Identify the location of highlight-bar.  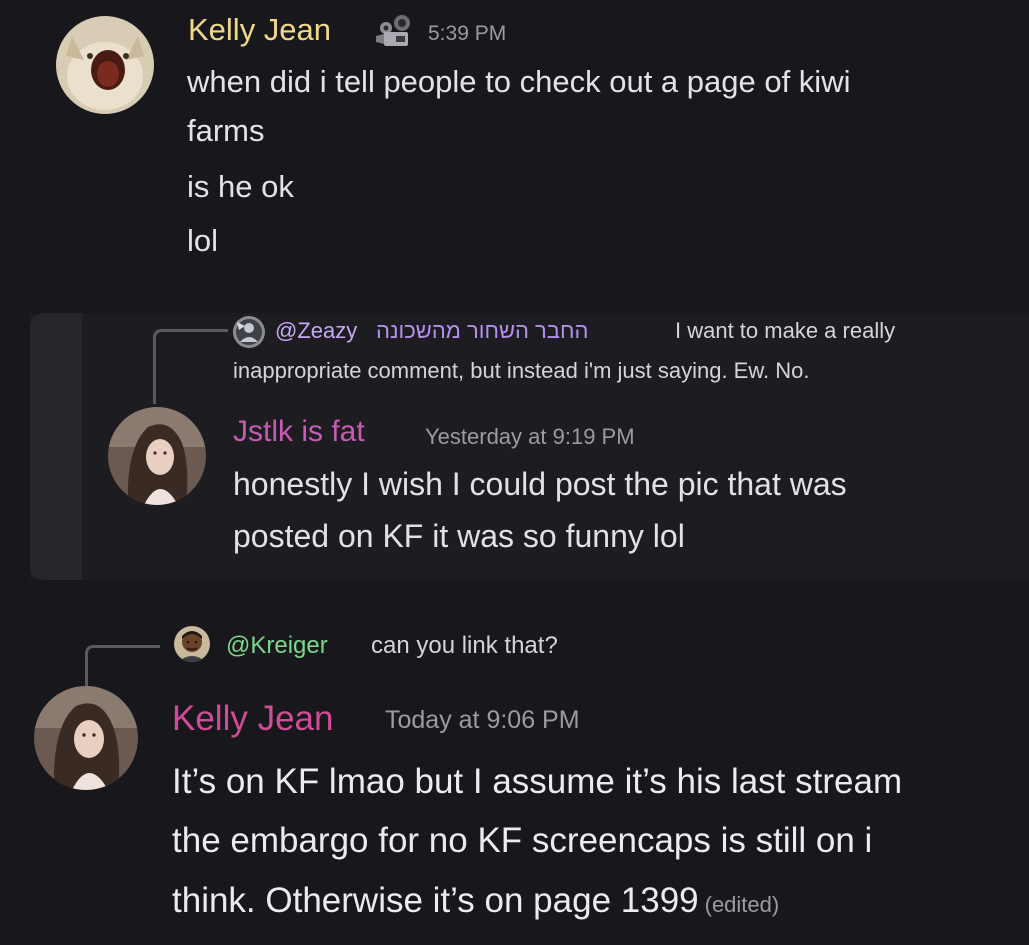
(56, 446).